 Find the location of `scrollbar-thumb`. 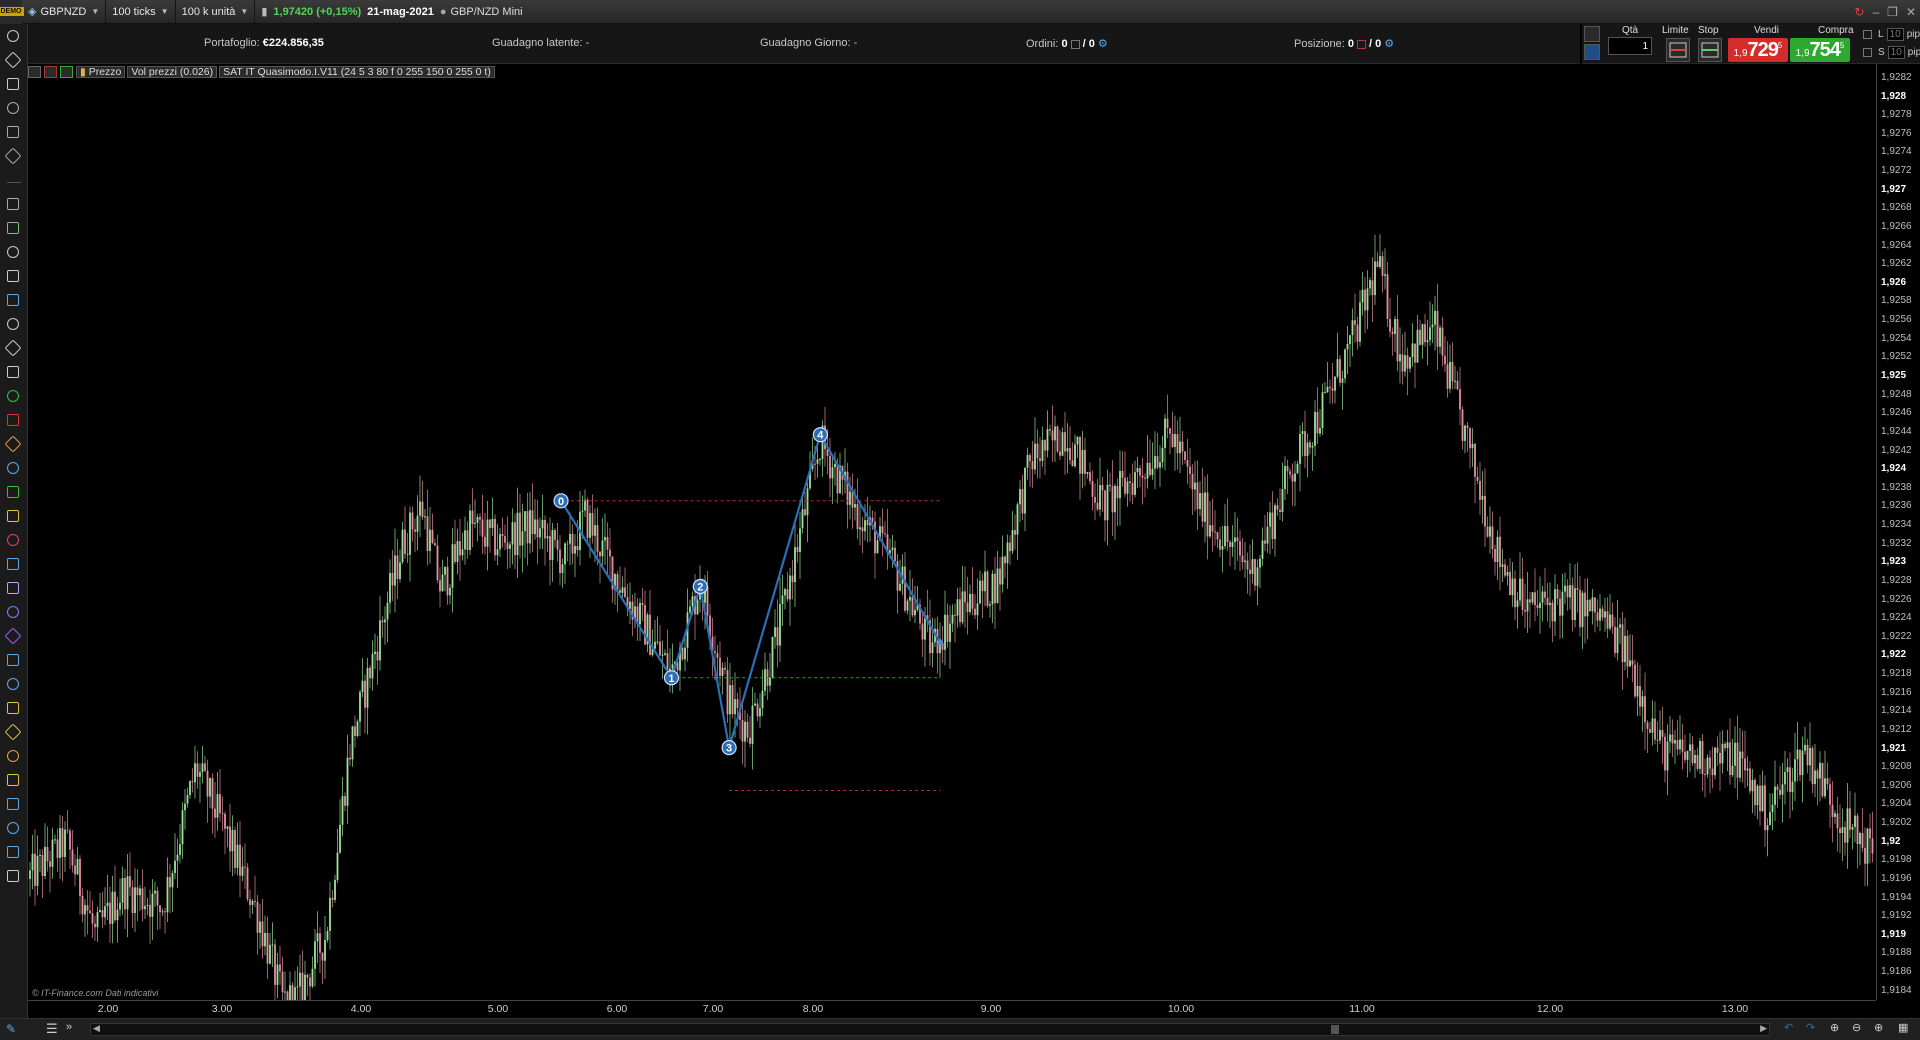

scrollbar-thumb is located at coordinates (1335, 1029).